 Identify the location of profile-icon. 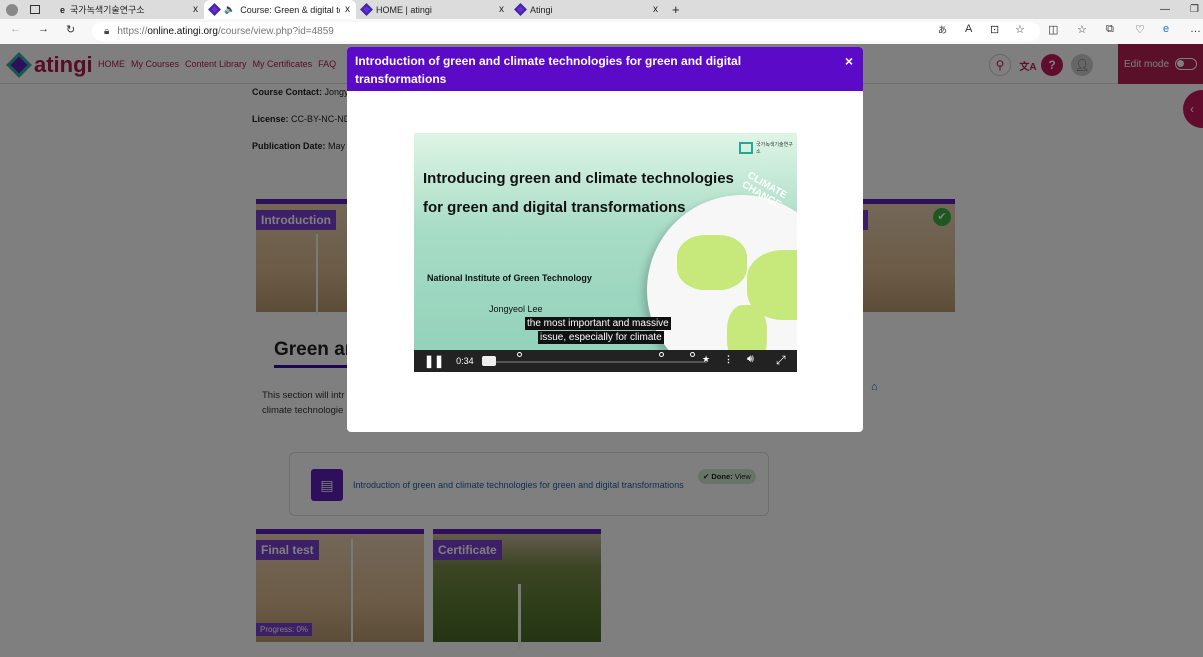
(12, 9).